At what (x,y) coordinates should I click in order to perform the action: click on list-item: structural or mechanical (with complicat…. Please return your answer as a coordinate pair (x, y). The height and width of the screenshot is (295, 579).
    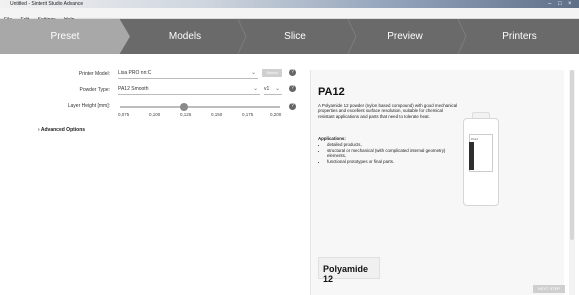
    Looking at the image, I should click on (392, 153).